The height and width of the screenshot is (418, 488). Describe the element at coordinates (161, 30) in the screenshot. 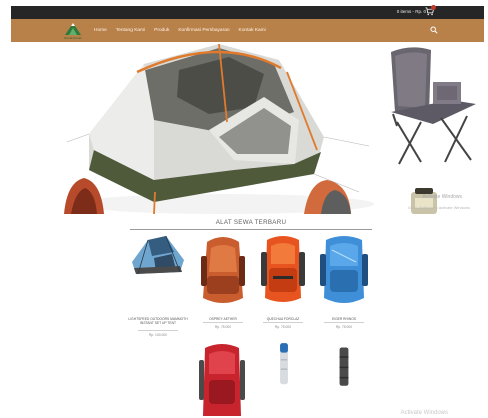

I see `nav-products: Produk` at that location.